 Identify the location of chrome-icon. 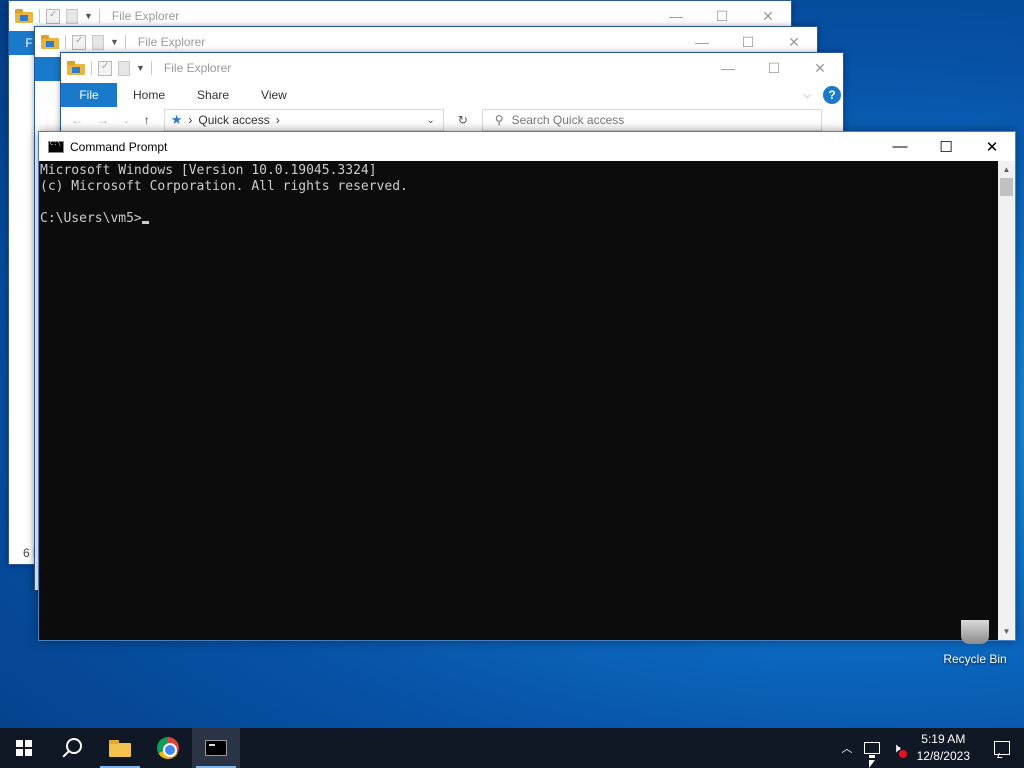
(168, 748).